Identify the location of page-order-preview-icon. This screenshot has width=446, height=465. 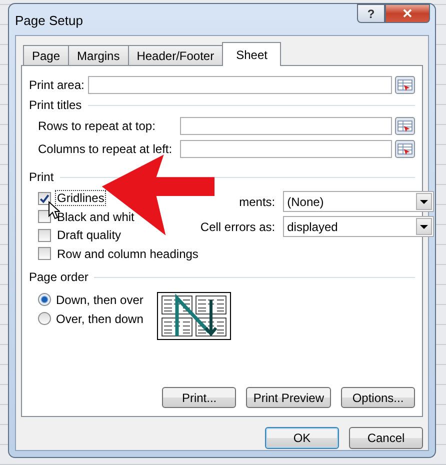
(194, 316).